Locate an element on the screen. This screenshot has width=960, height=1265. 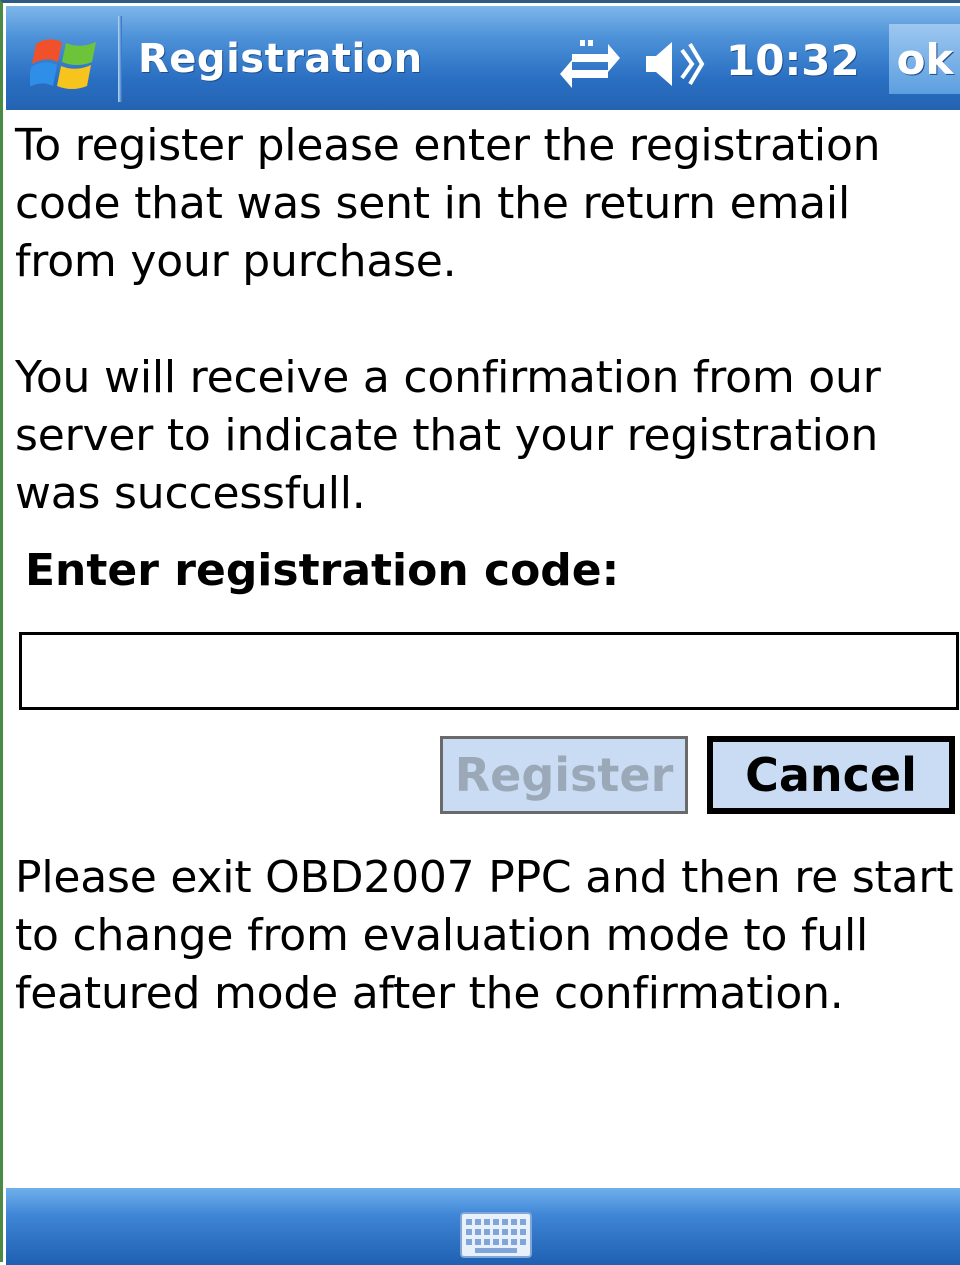
clock: 10:32 is located at coordinates (793, 60).